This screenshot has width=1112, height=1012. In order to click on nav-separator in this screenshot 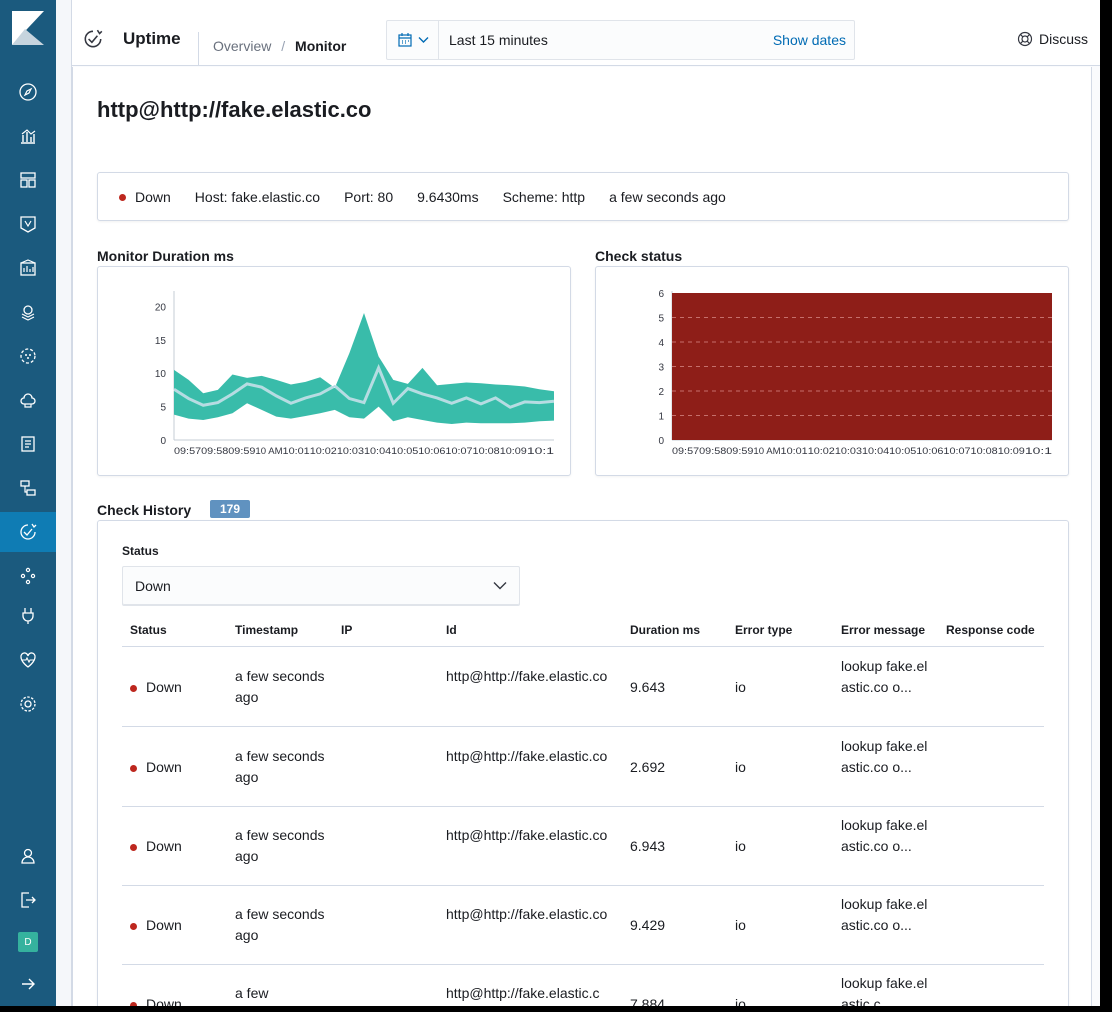, I will do `click(64, 503)`.